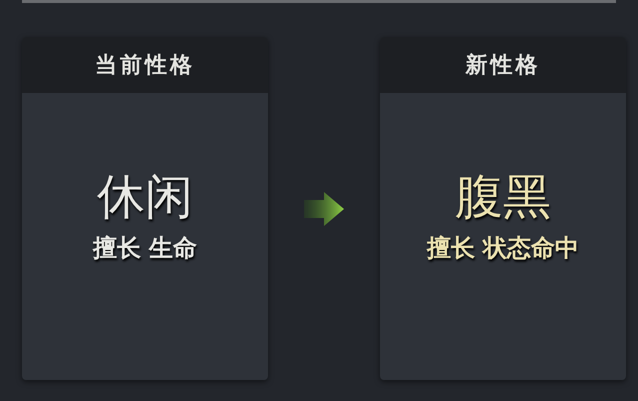  What do you see at coordinates (503, 248) in the screenshot?
I see `specialty-text: 擅长 状态命中` at bounding box center [503, 248].